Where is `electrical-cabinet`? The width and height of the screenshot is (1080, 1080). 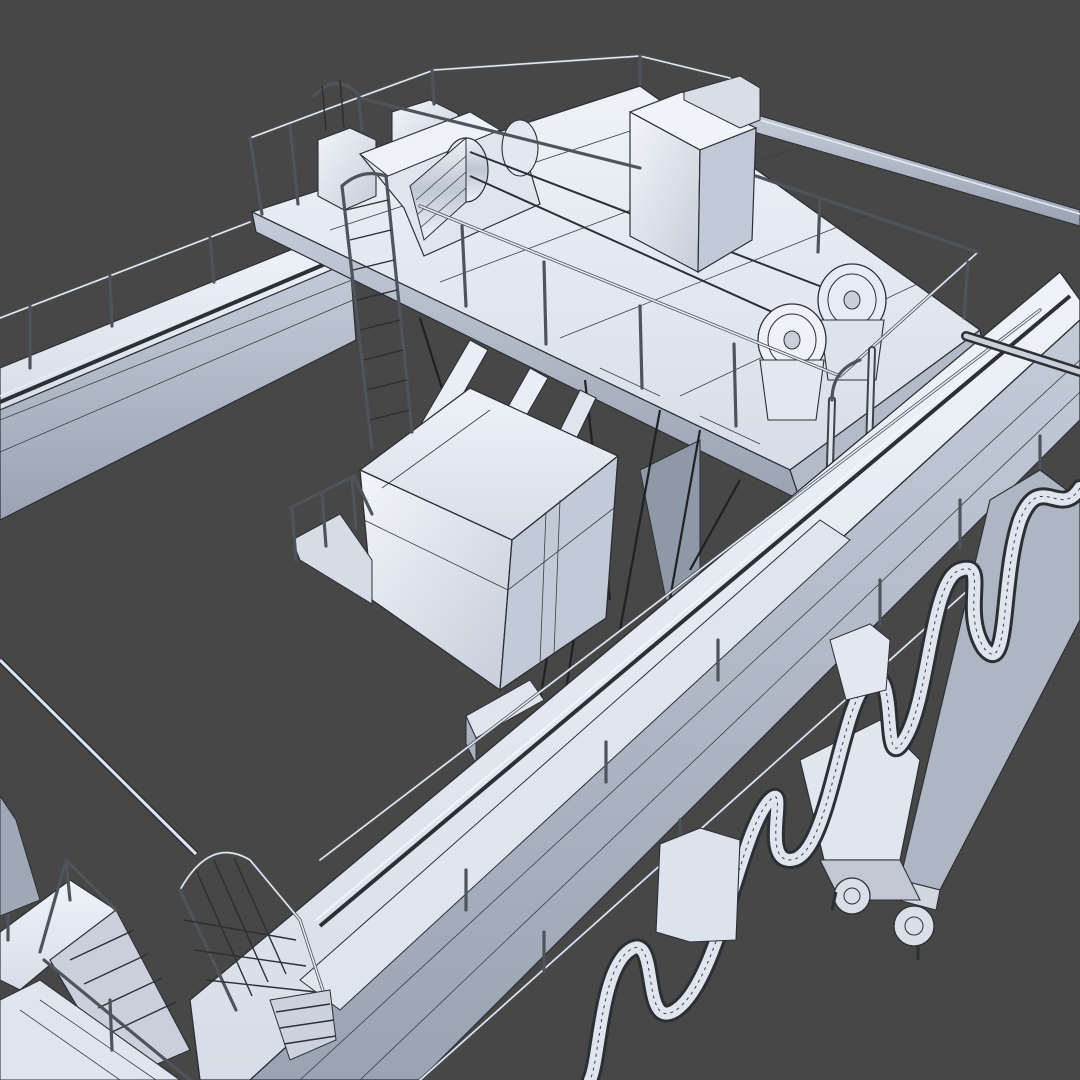 electrical-cabinet is located at coordinates (694, 174).